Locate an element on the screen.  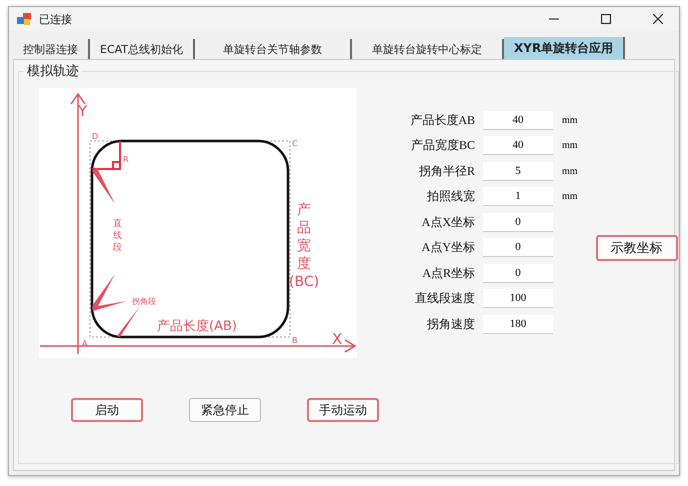
field-label: 直线段速度 is located at coordinates (444, 298).